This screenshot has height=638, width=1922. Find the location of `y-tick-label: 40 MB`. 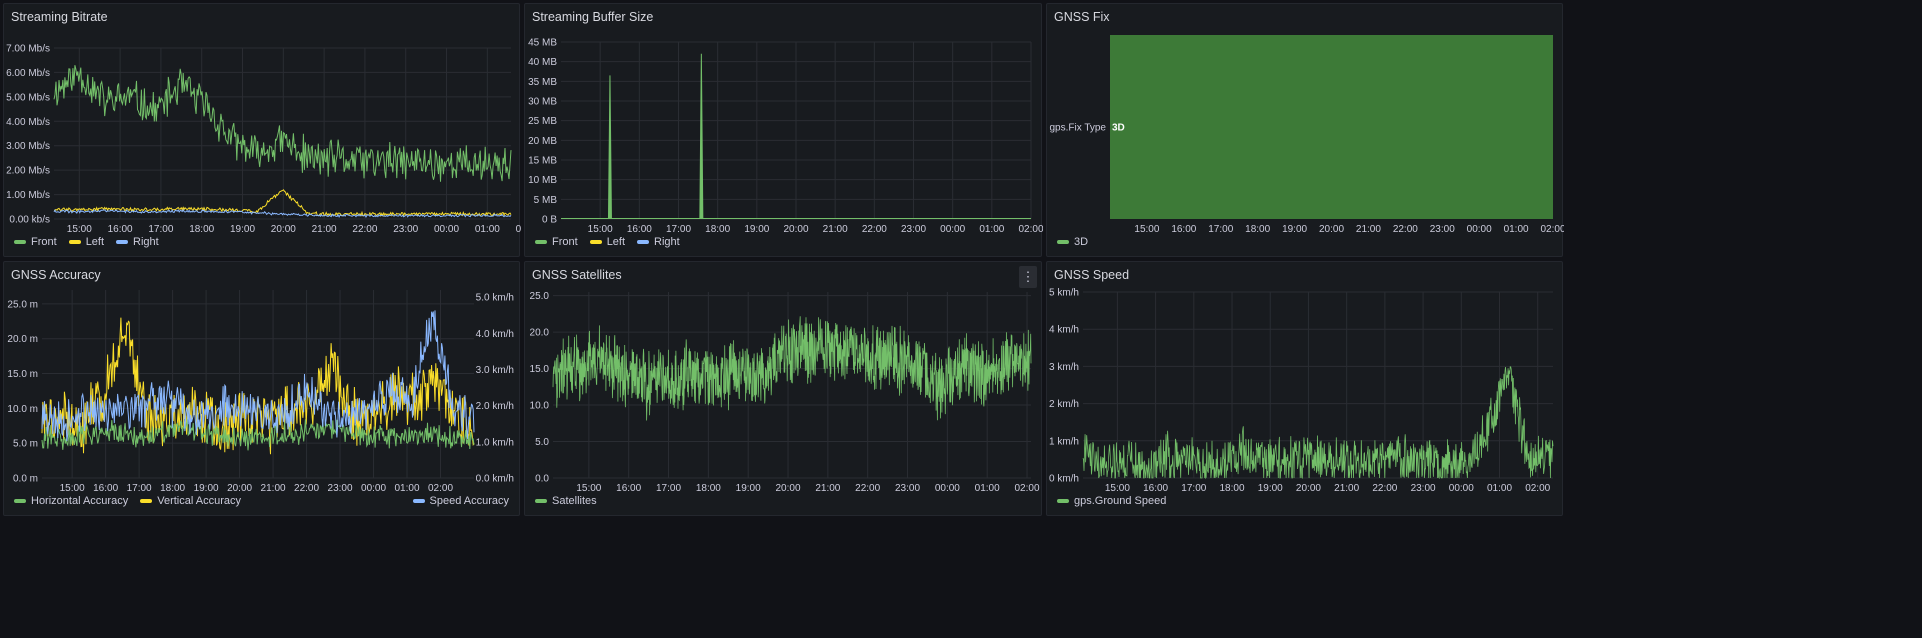

y-tick-label: 40 MB is located at coordinates (542, 62).